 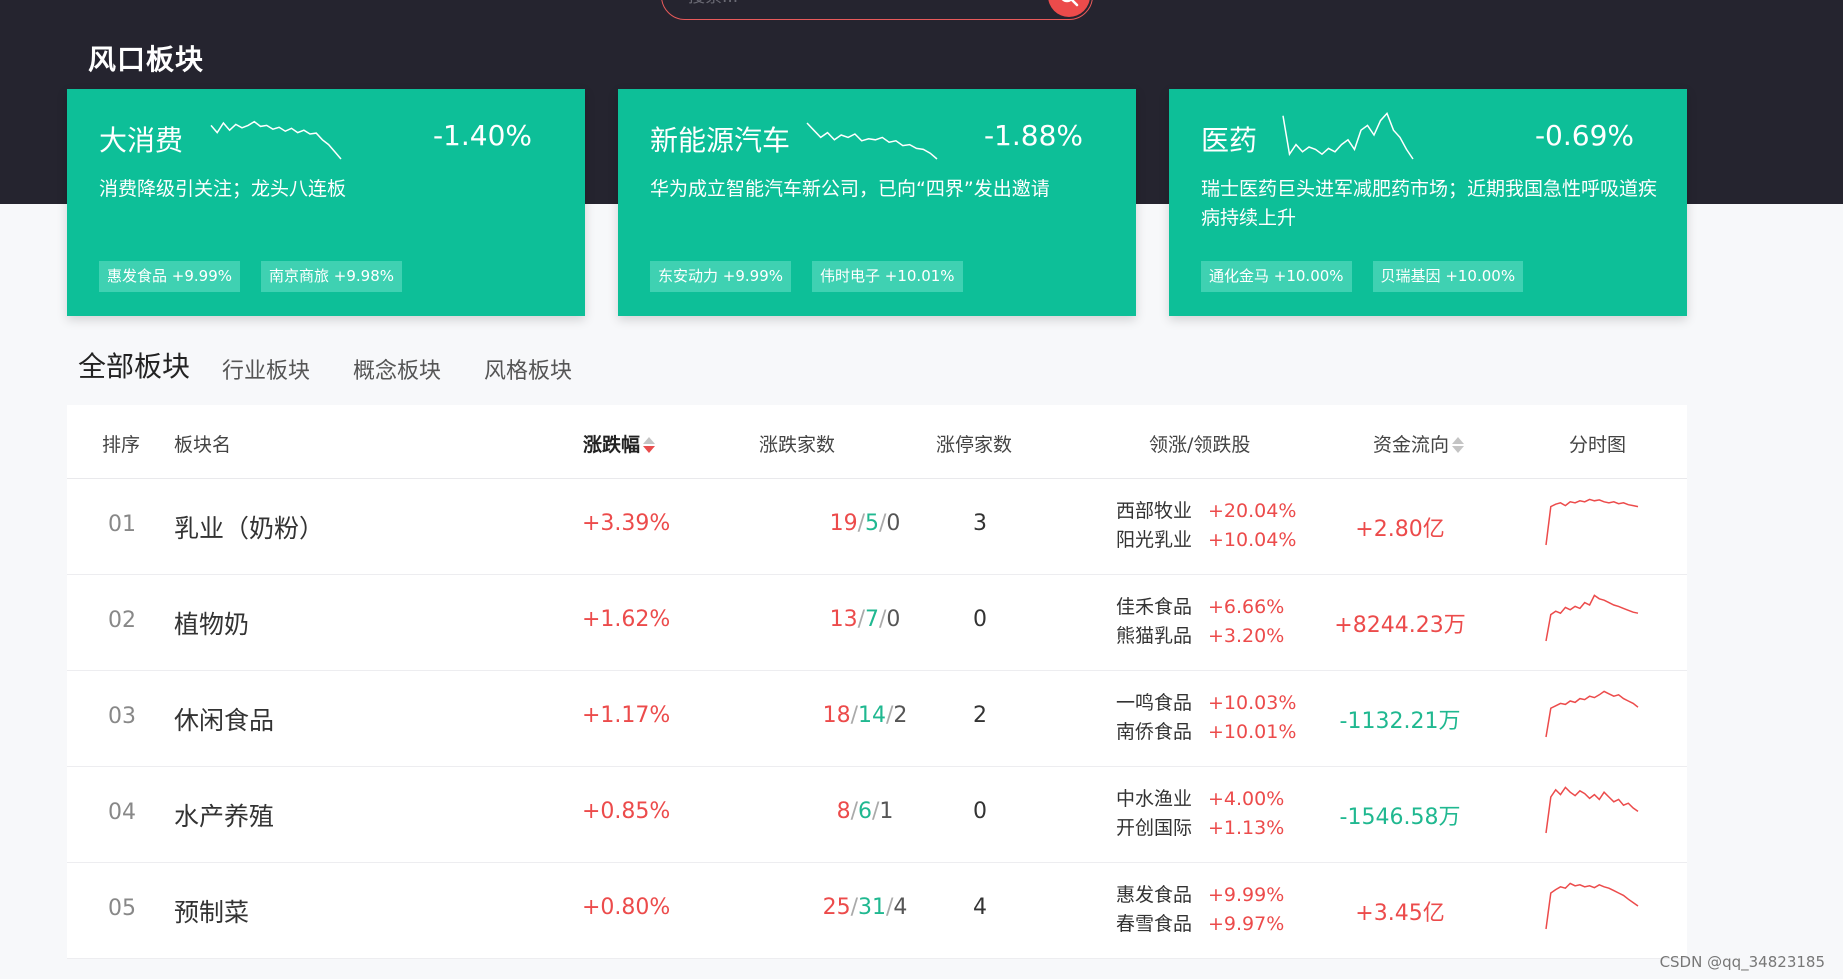 What do you see at coordinates (872, 715) in the screenshot?
I see `count-down: 14` at bounding box center [872, 715].